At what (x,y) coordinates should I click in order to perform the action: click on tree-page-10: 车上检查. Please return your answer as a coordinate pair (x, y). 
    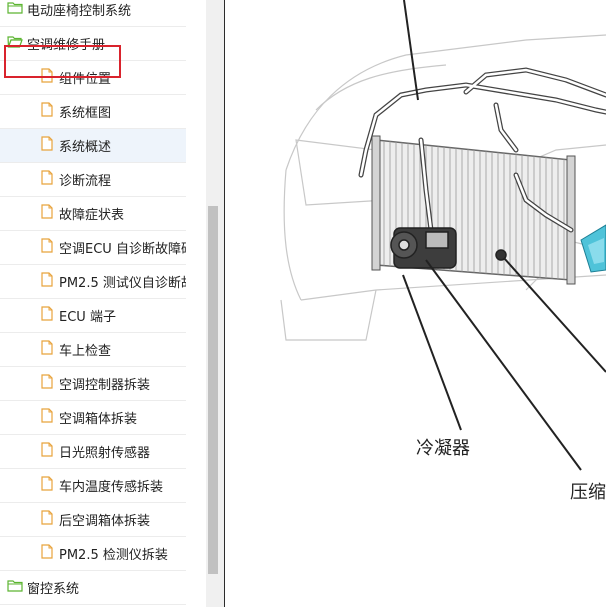
    Looking at the image, I should click on (93, 350).